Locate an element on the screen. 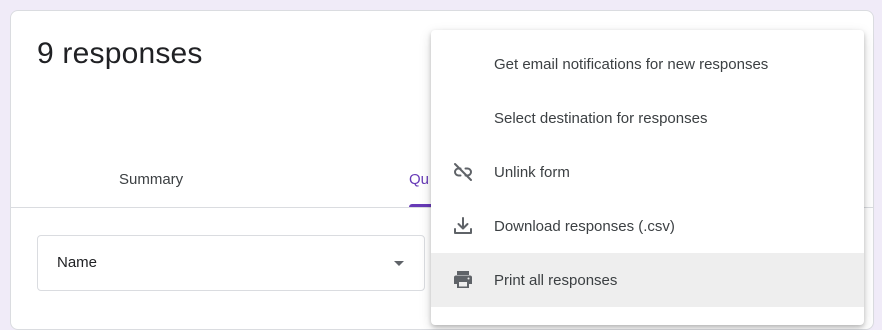  question-select-value: Name is located at coordinates (77, 262).